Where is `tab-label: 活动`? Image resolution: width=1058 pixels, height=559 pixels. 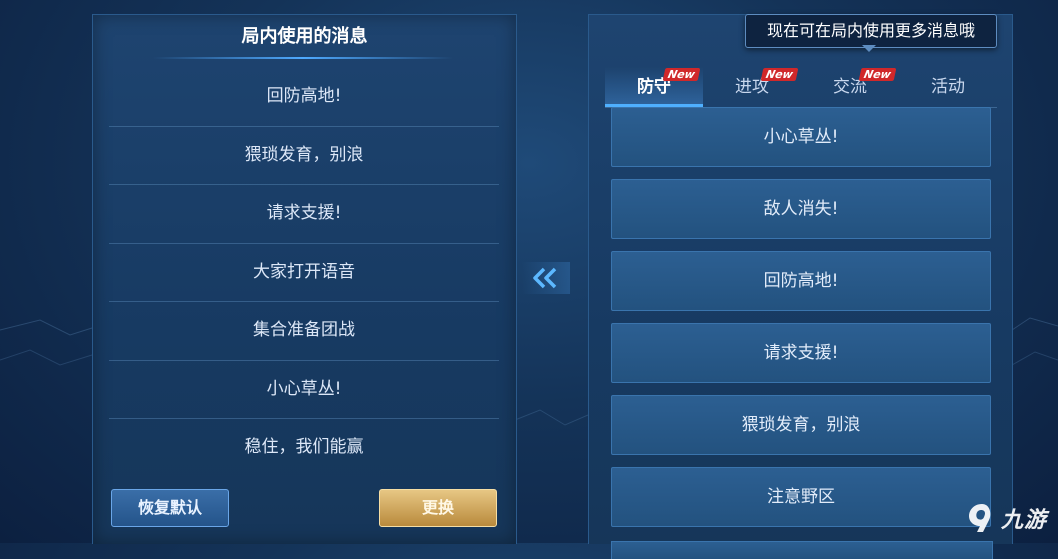 tab-label: 活动 is located at coordinates (948, 87).